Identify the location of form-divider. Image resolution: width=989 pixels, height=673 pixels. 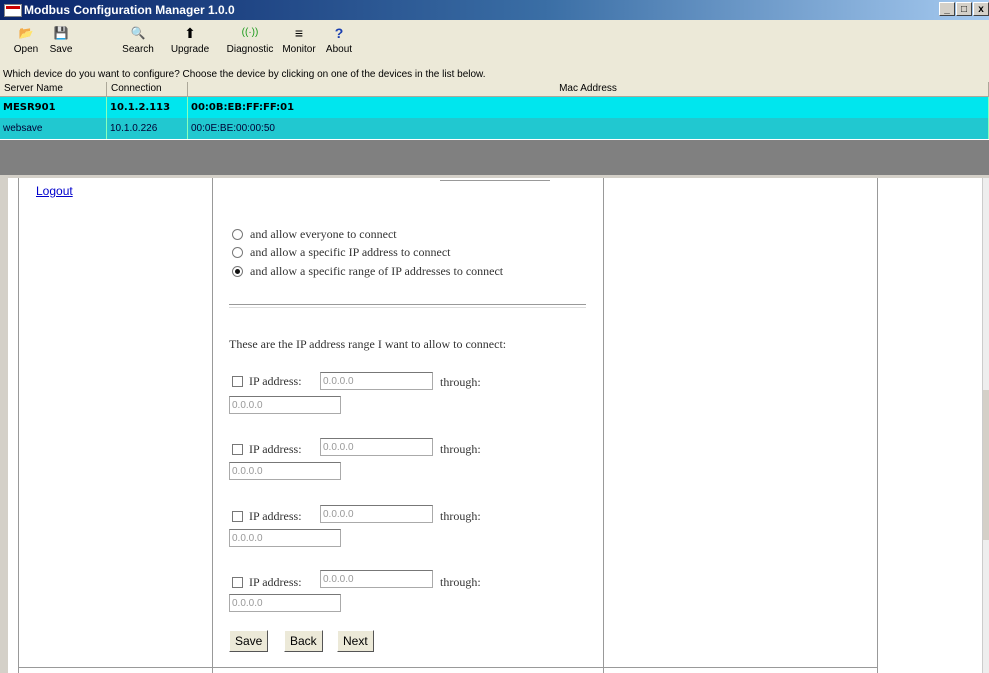
(407, 306).